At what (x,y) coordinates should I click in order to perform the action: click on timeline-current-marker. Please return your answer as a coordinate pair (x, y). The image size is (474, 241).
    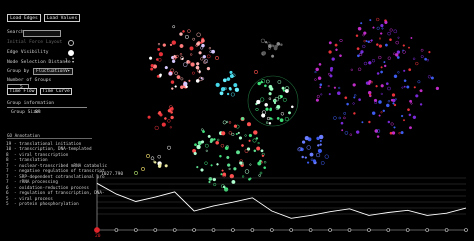
    Looking at the image, I should click on (97, 230).